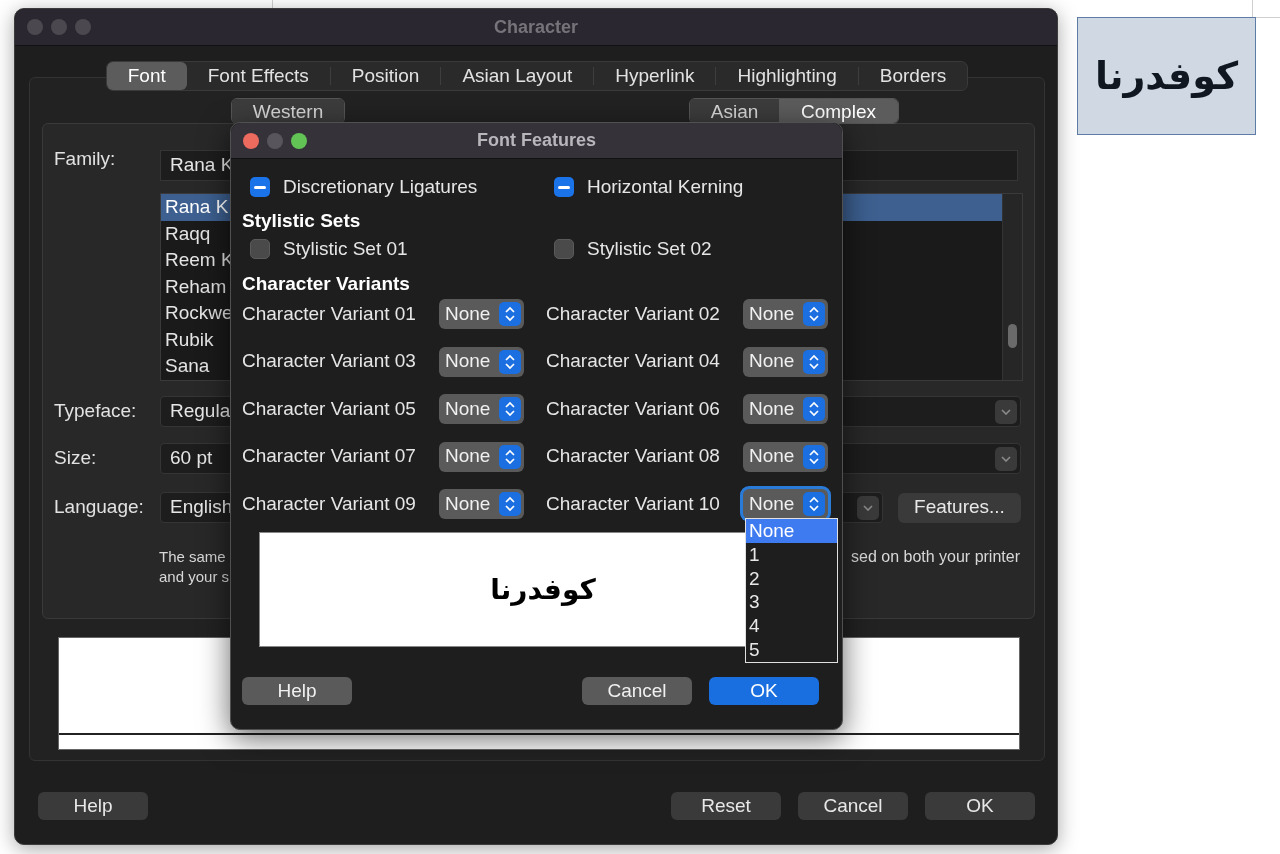 The width and height of the screenshot is (1280, 854). I want to click on note-text: sed on both your printer, so click(935, 557).